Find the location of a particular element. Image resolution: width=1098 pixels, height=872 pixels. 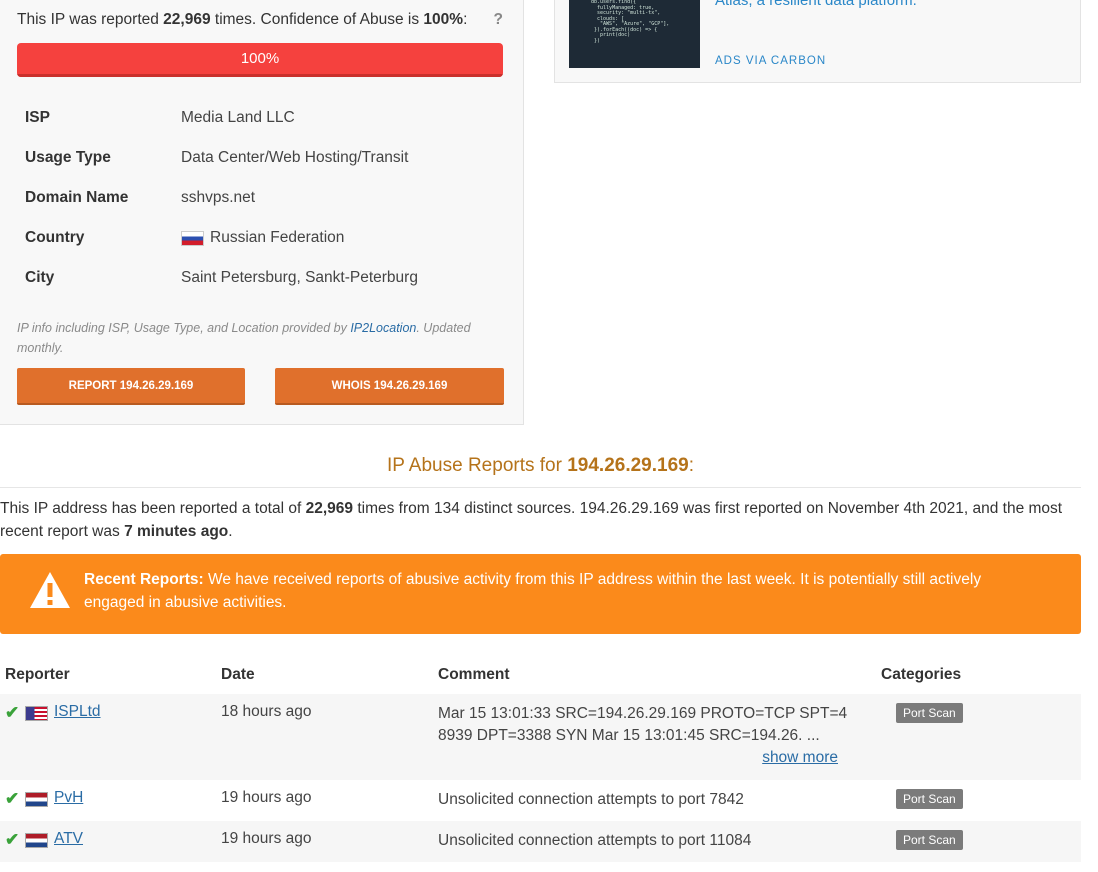

info-key: Domain Name is located at coordinates (77, 197).